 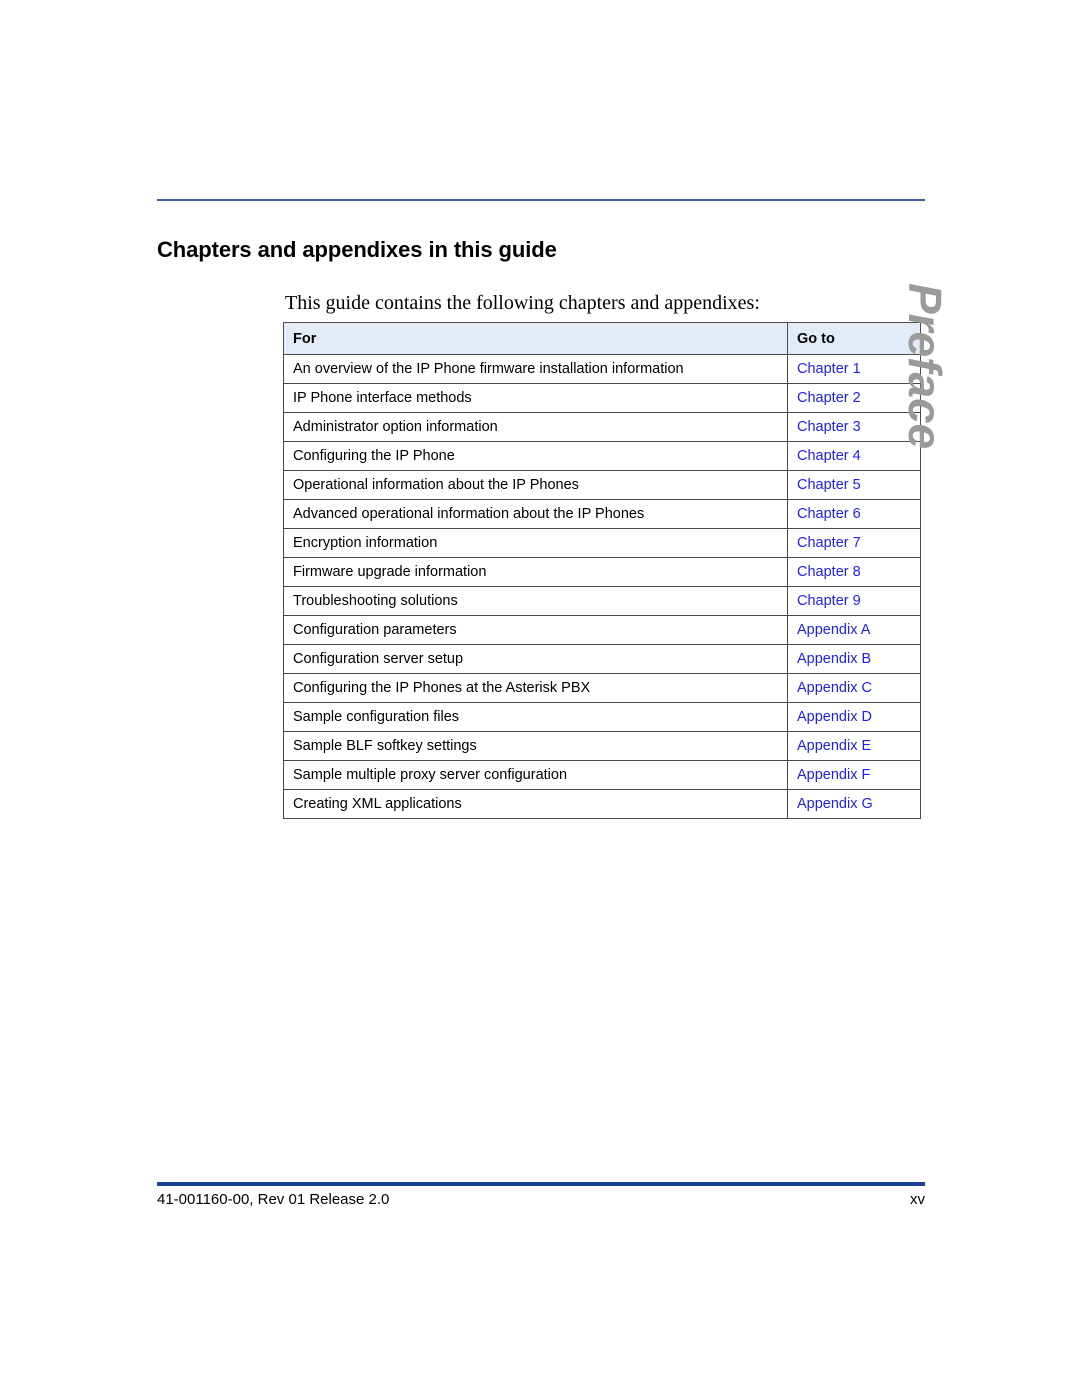 What do you see at coordinates (535, 572) in the screenshot?
I see `cell-for: Firmware upgrade information` at bounding box center [535, 572].